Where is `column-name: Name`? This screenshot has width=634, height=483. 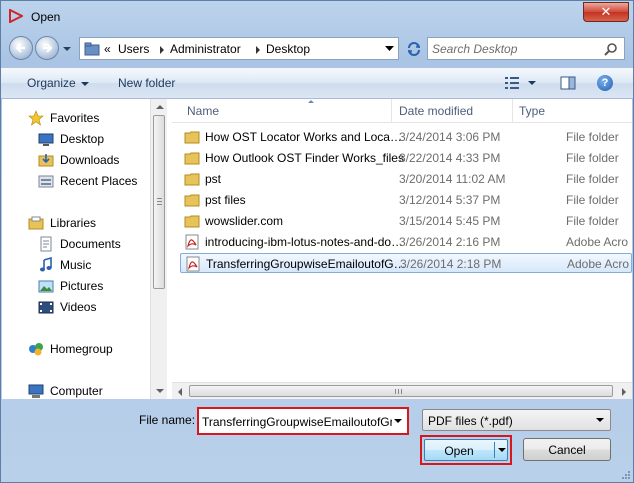
column-name: Name is located at coordinates (203, 111).